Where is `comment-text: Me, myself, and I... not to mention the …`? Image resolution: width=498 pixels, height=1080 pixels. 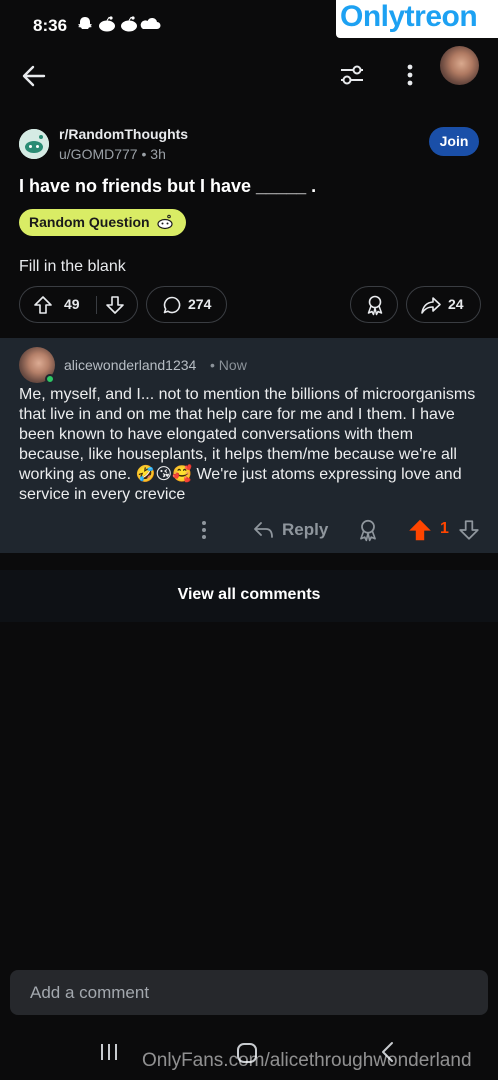
comment-text: Me, myself, and I... not to mention the … is located at coordinates (247, 444).